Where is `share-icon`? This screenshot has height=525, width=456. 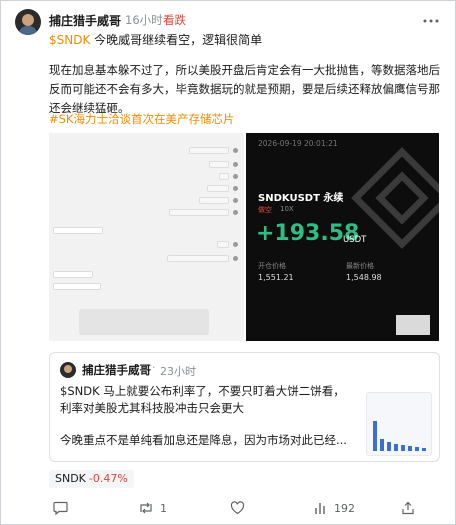 share-icon is located at coordinates (408, 508).